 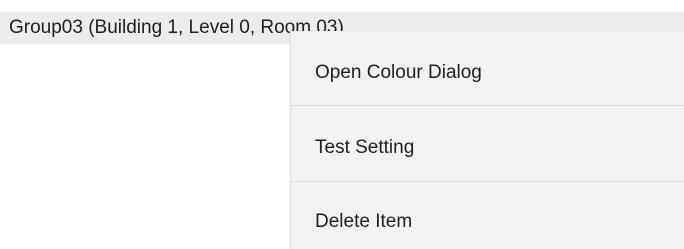 I want to click on menu-item-label: Open Colour Dialog, so click(x=398, y=72).